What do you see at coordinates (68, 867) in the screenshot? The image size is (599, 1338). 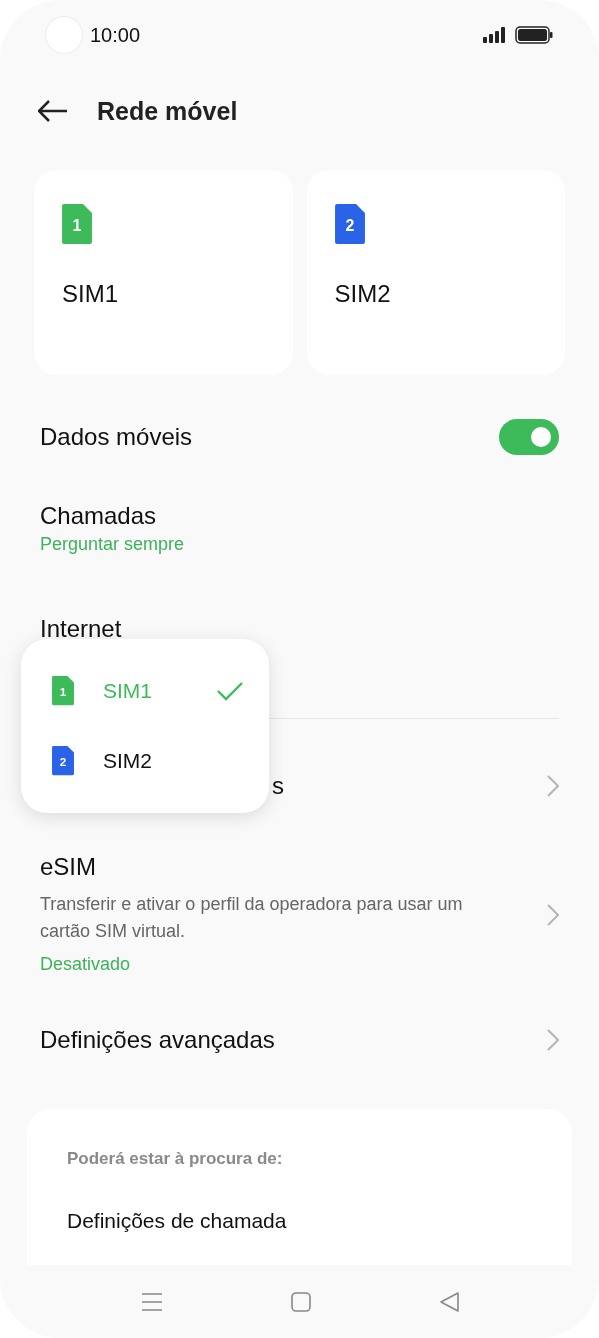 I see `row-label: eSIM` at bounding box center [68, 867].